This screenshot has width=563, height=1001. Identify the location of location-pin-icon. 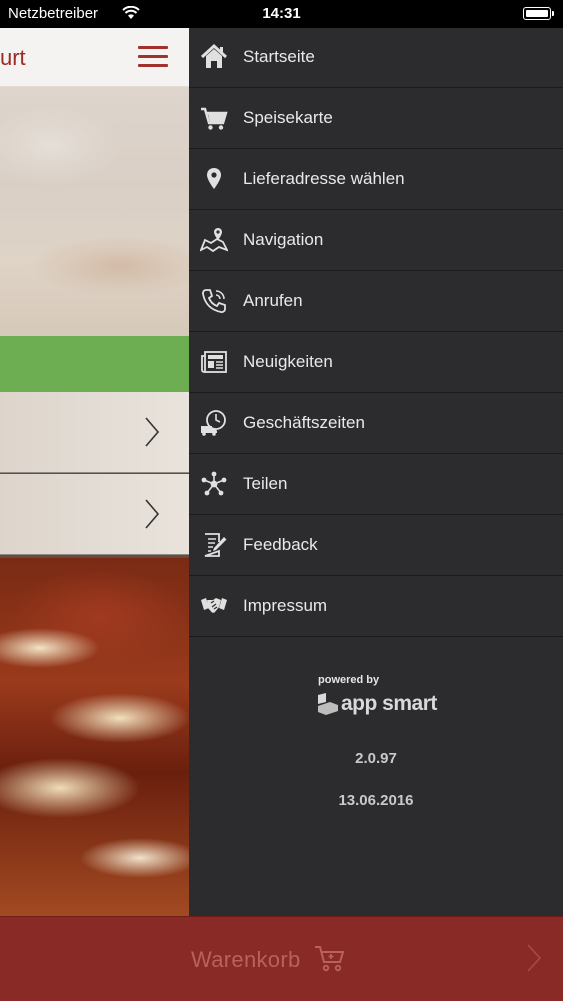
(214, 178).